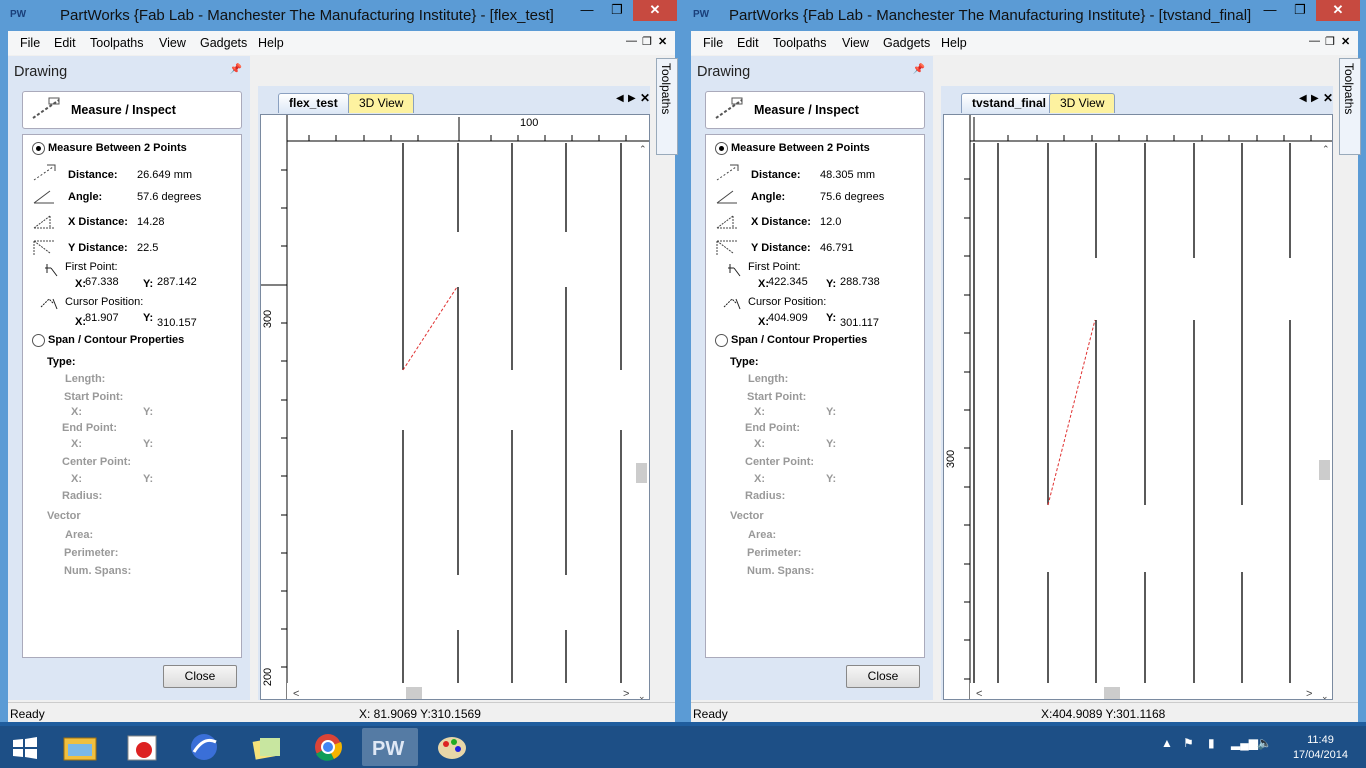 Image resolution: width=1366 pixels, height=768 pixels. What do you see at coordinates (780, 462) in the screenshot?
I see `center-point-label: Center Point:` at bounding box center [780, 462].